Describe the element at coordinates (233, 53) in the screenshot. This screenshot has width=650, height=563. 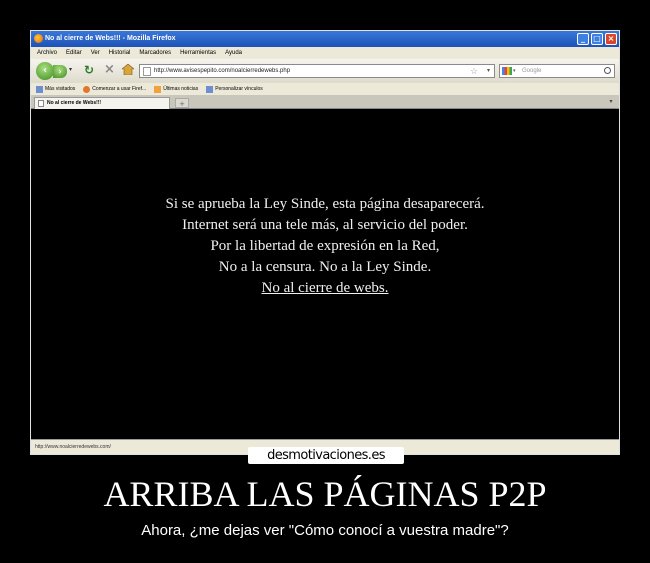
I see `menu-ayuda: Ayuda` at that location.